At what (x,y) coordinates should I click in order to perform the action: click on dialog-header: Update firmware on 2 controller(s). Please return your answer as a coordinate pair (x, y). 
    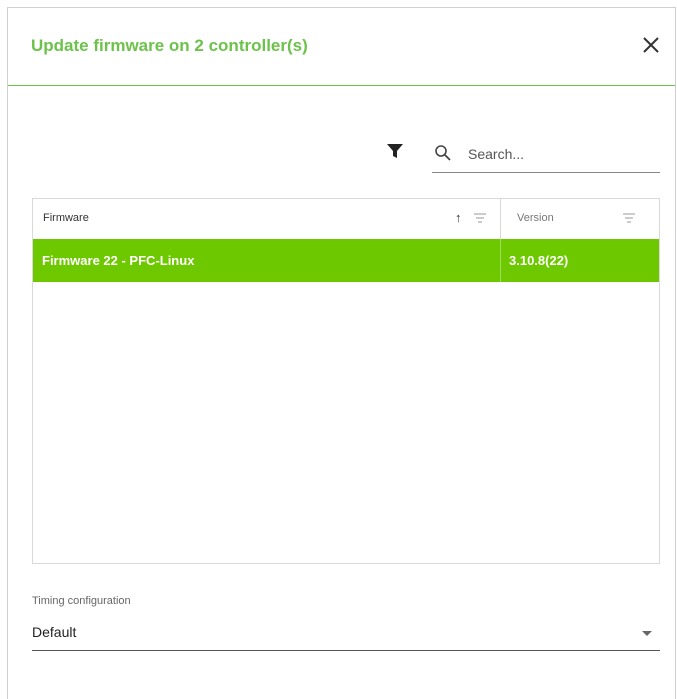
    Looking at the image, I should click on (341, 47).